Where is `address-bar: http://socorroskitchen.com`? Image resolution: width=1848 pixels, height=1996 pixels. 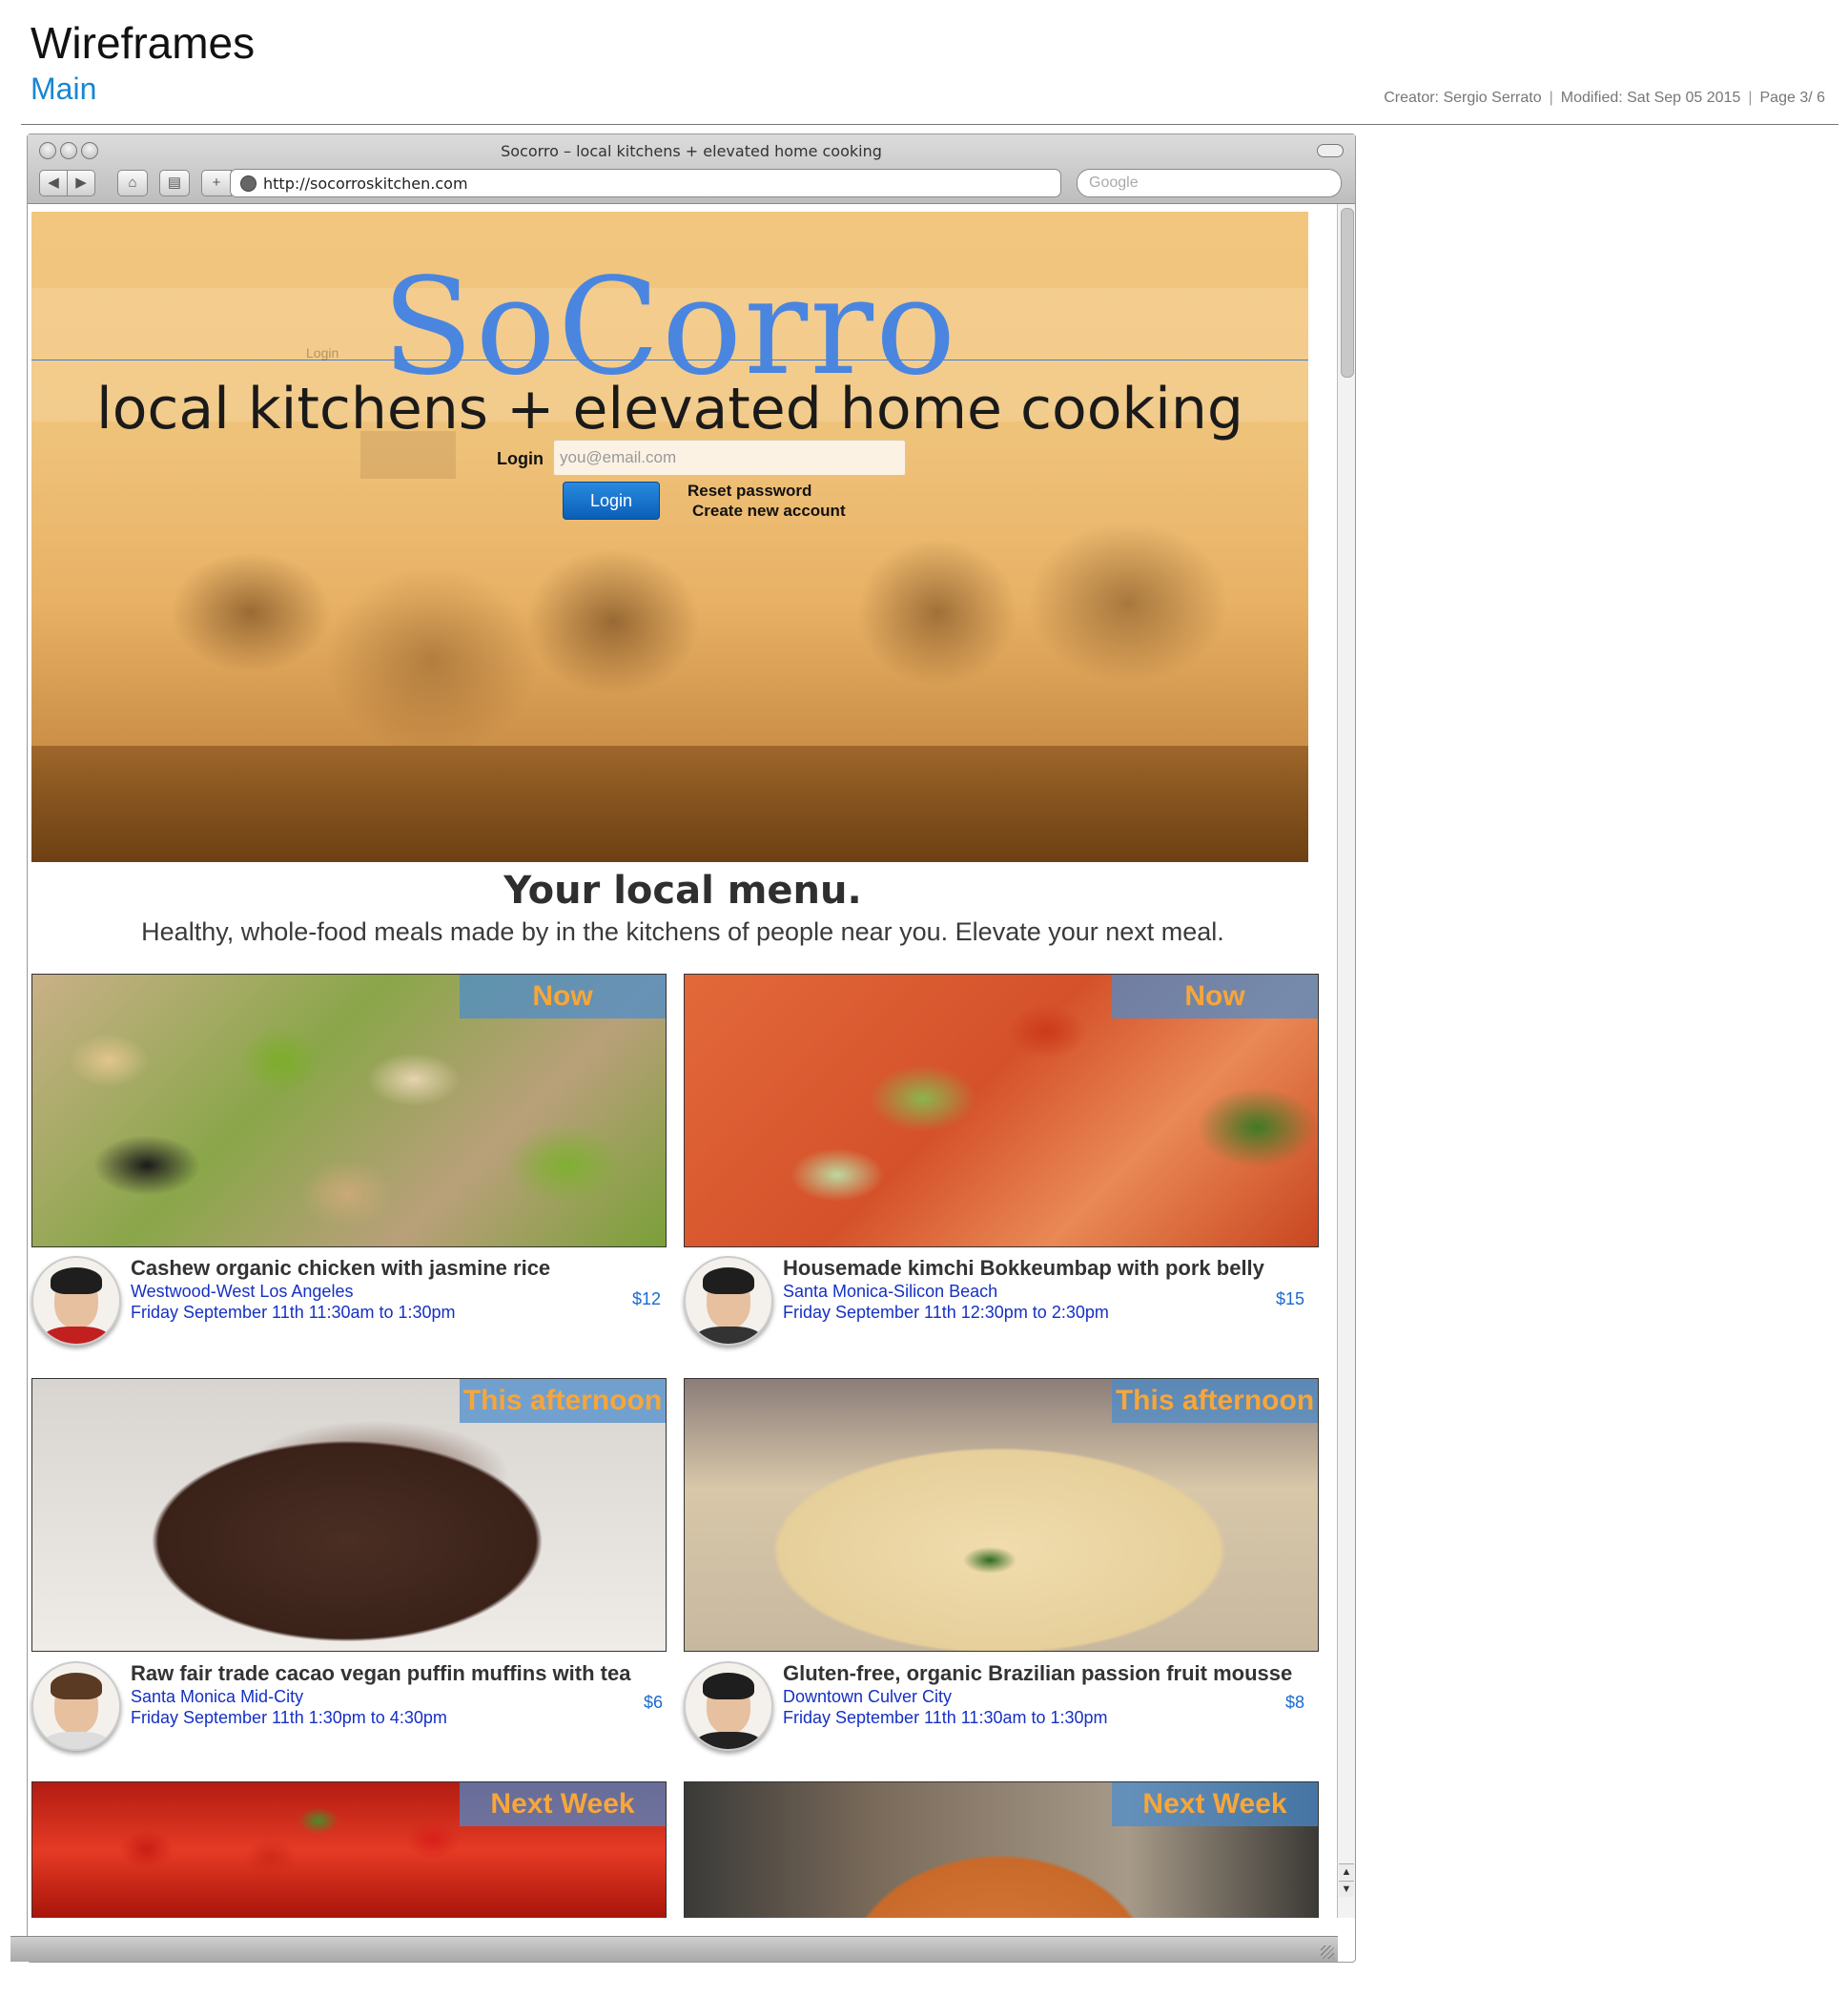
address-bar: http://socorroskitchen.com is located at coordinates (645, 183).